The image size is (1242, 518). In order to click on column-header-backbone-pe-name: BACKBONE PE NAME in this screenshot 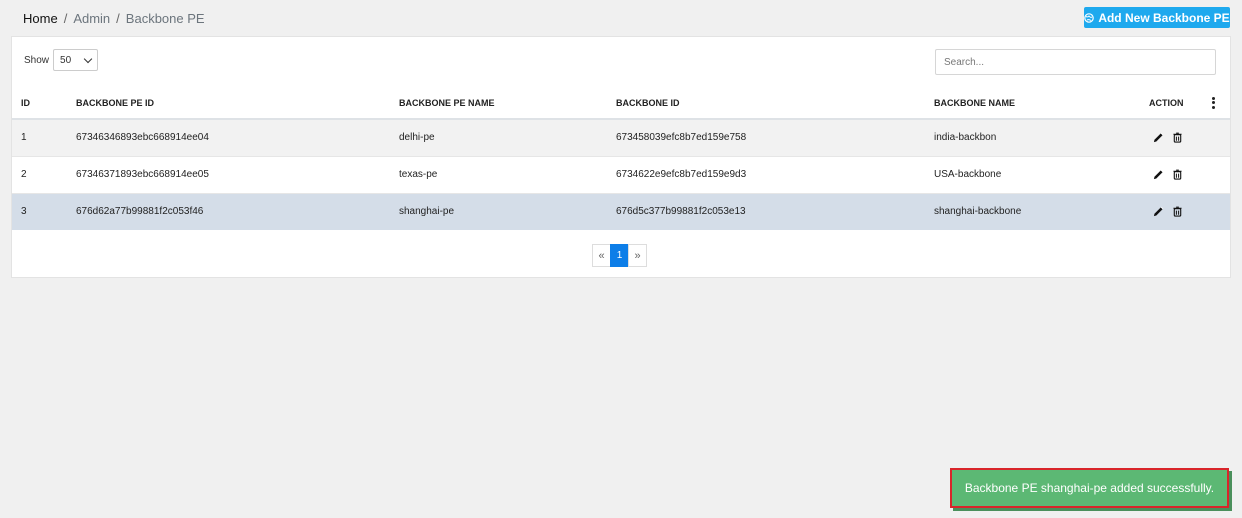, I will do `click(507, 103)`.